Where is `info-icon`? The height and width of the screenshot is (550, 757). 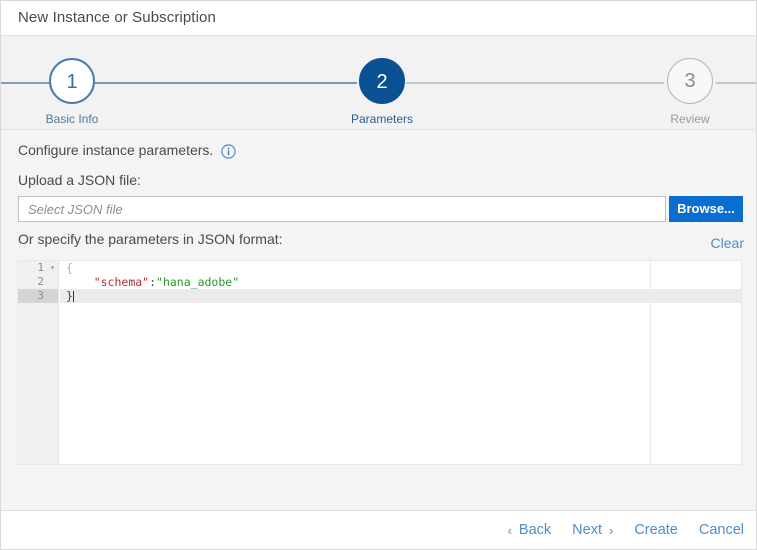
info-icon is located at coordinates (228, 151).